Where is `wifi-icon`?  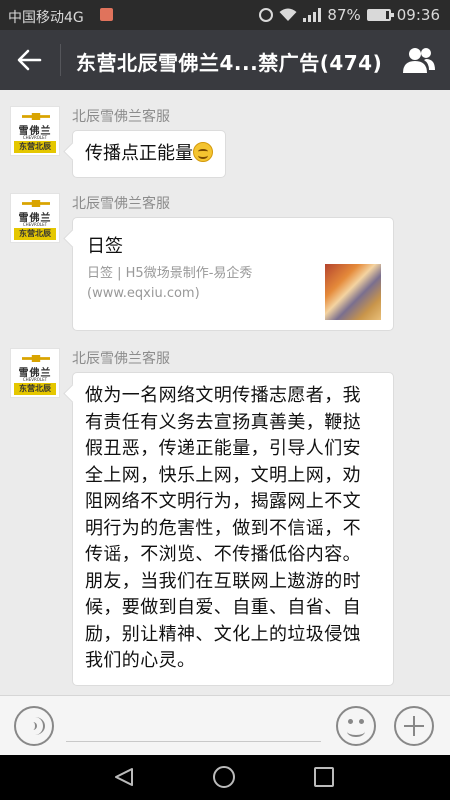
wifi-icon is located at coordinates (288, 14).